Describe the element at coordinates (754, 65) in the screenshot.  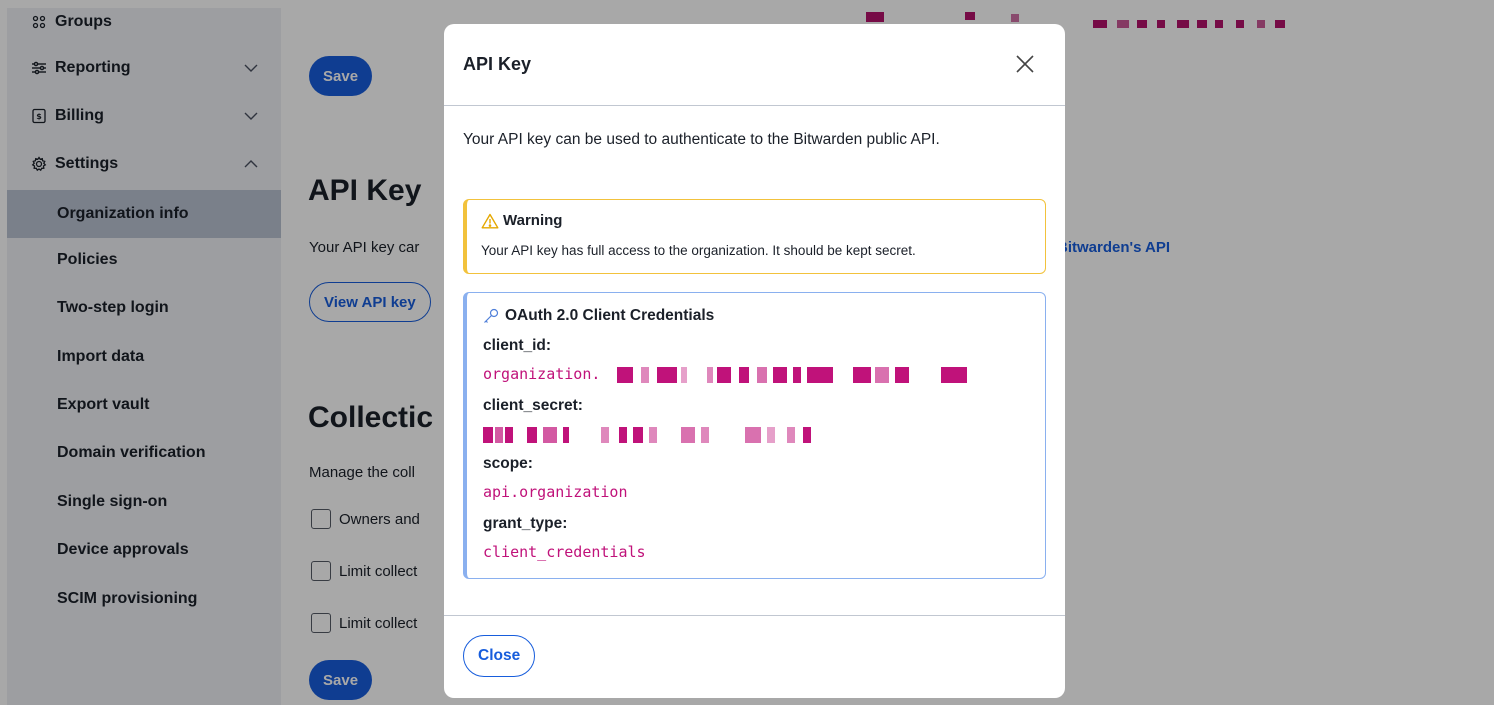
I see `dialog-header: API Key` at that location.